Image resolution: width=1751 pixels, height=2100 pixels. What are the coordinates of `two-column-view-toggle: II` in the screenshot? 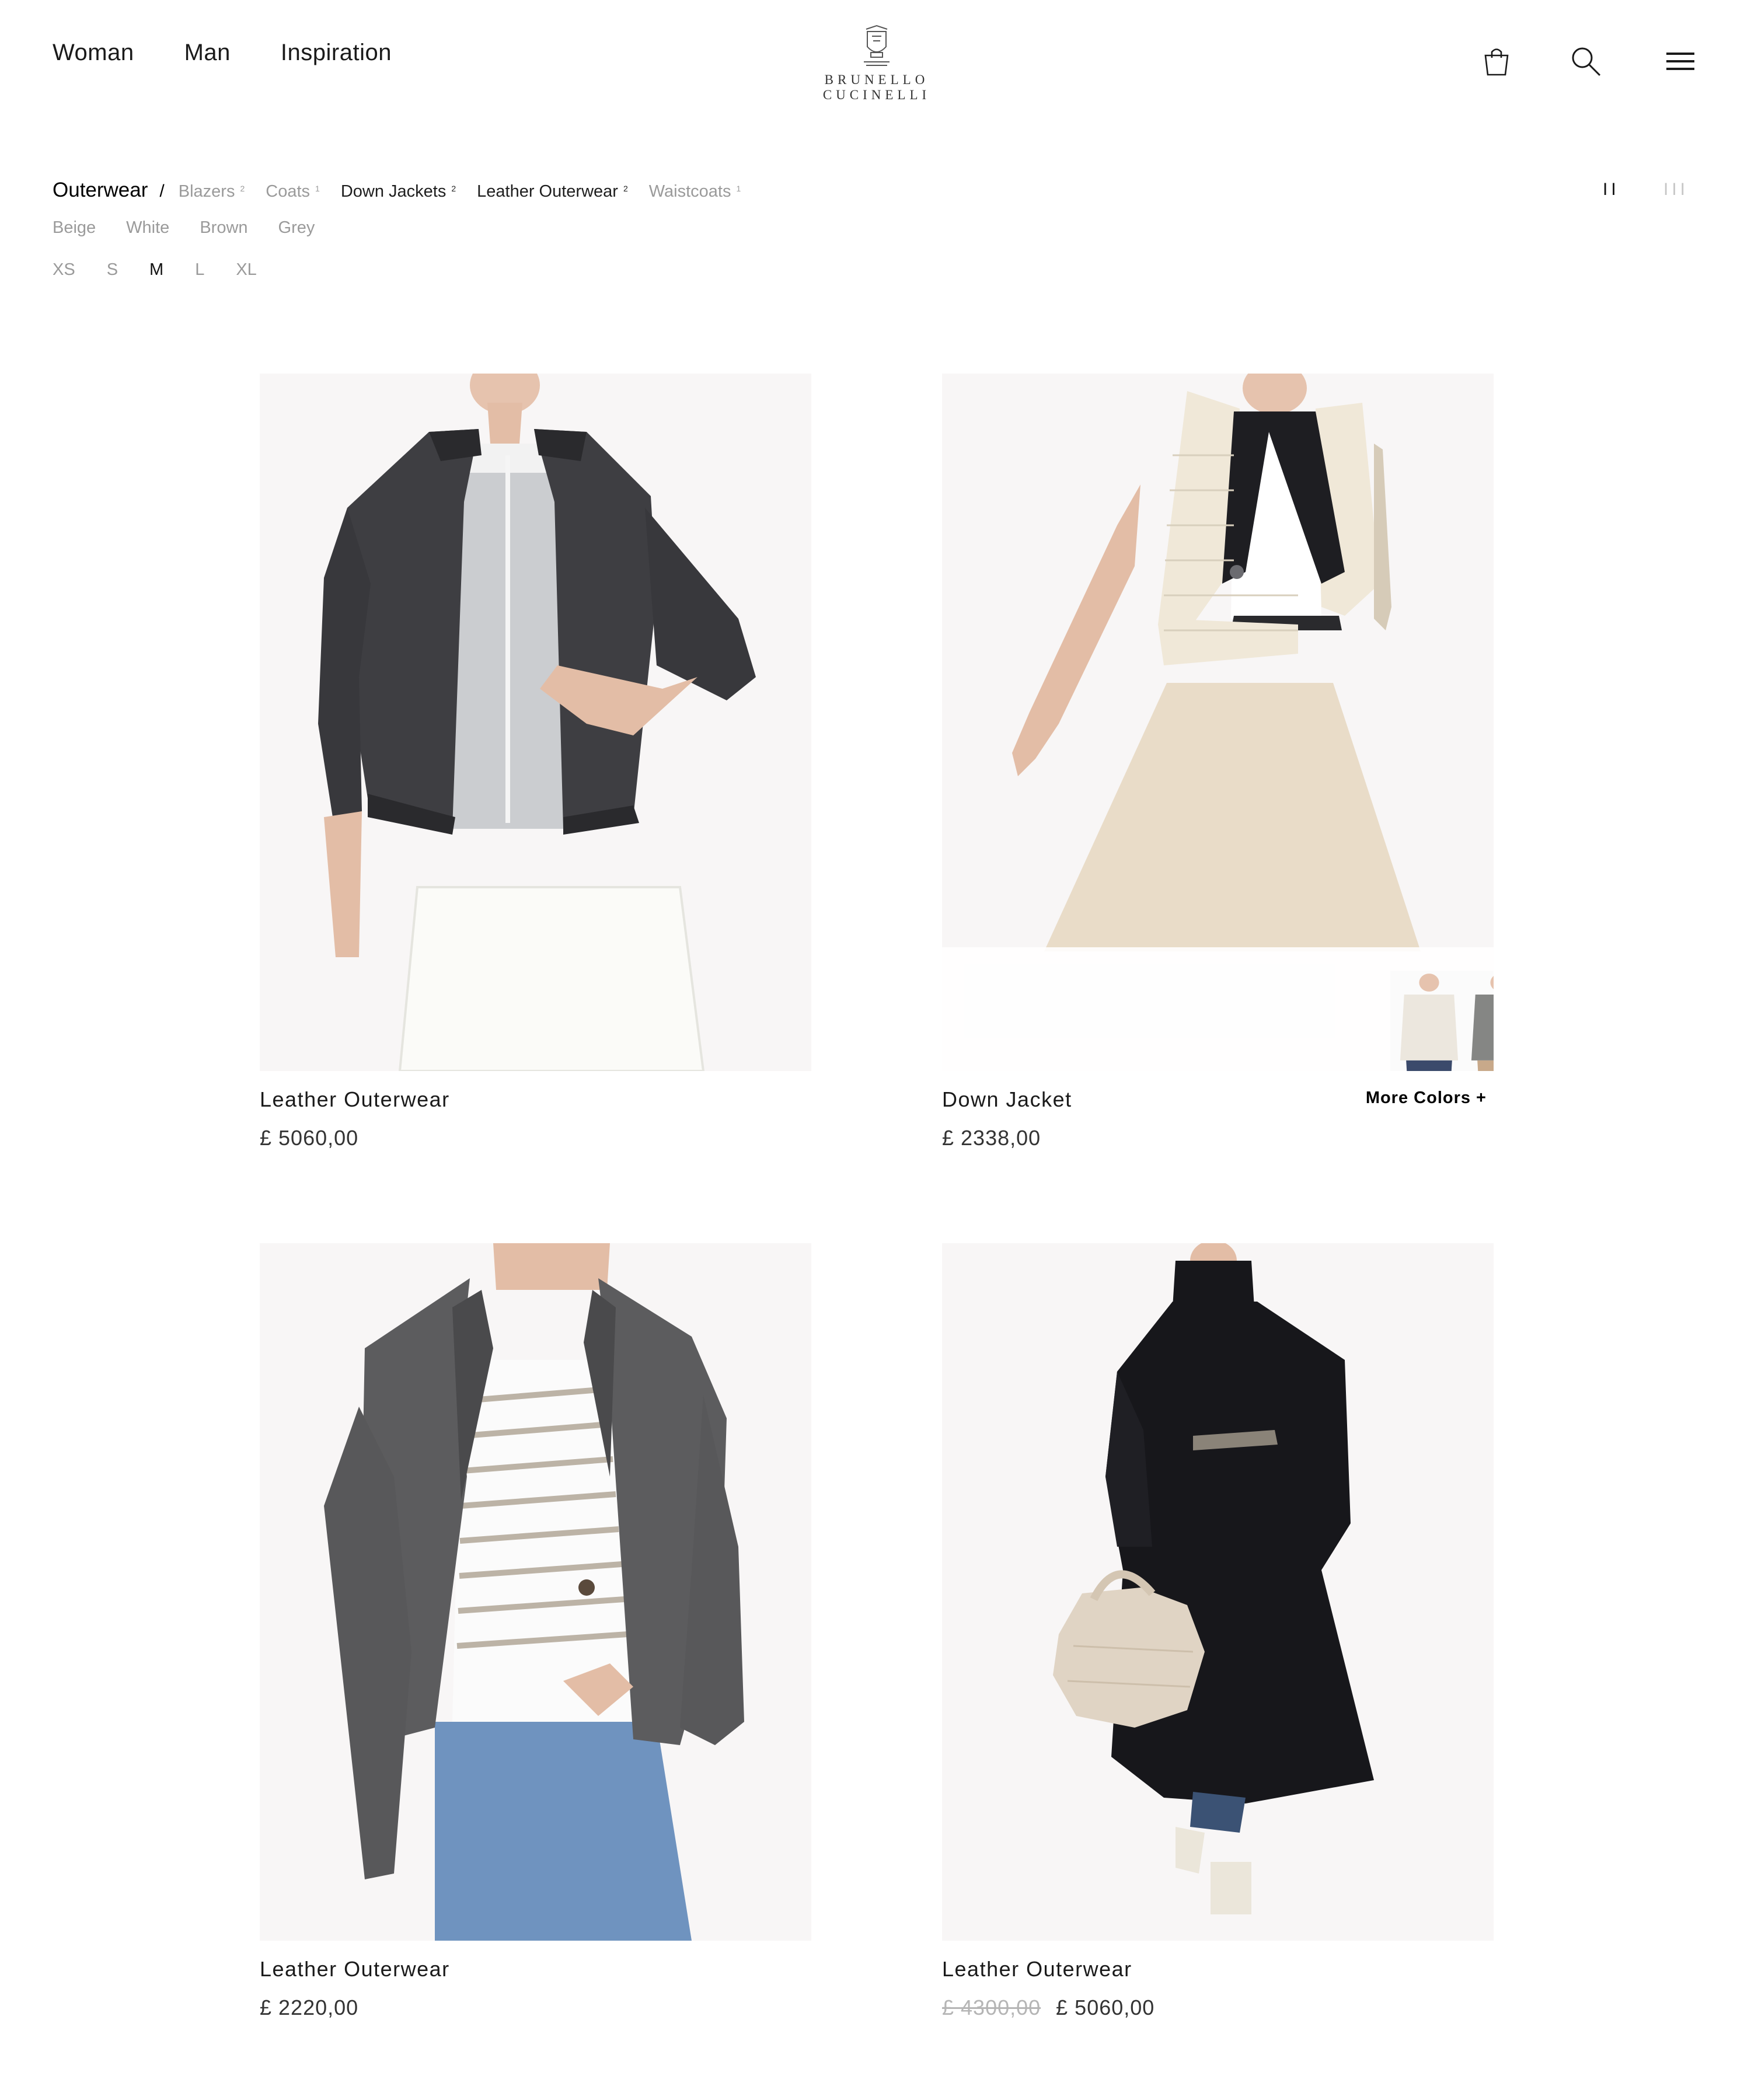 It's located at (1611, 190).